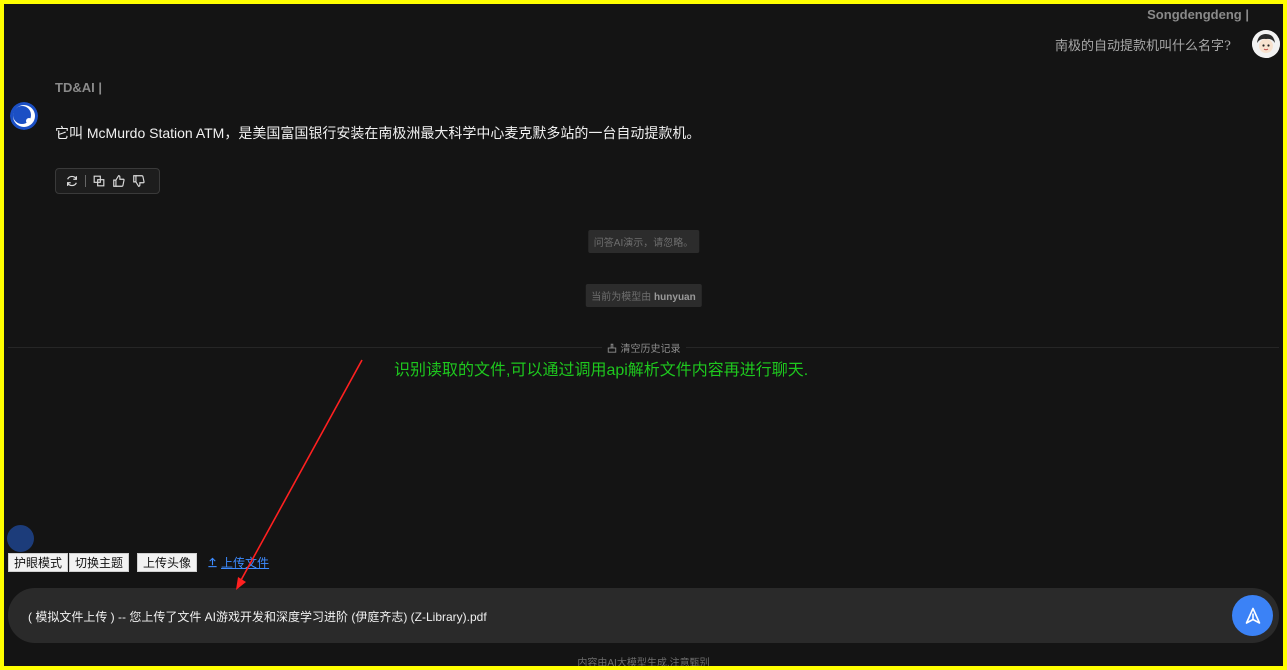 The width and height of the screenshot is (1287, 670). What do you see at coordinates (99, 562) in the screenshot?
I see `switch-theme-button: 切换主题` at bounding box center [99, 562].